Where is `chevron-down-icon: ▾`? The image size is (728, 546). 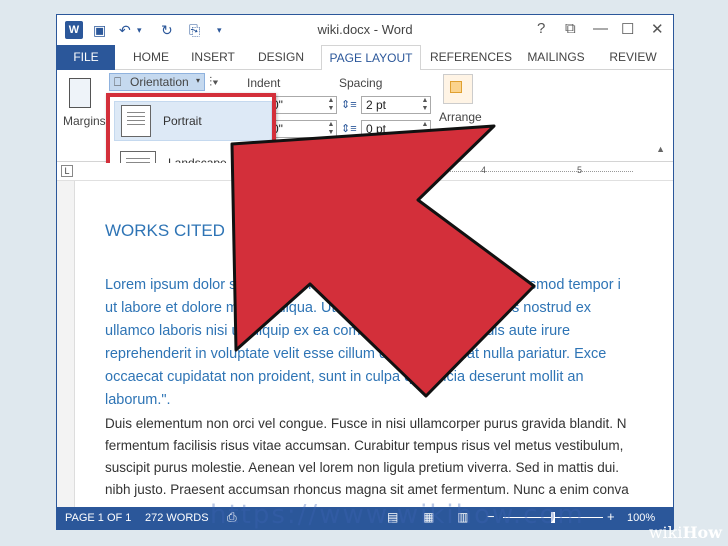
chevron-down-icon: ▾ is located at coordinates (197, 80).